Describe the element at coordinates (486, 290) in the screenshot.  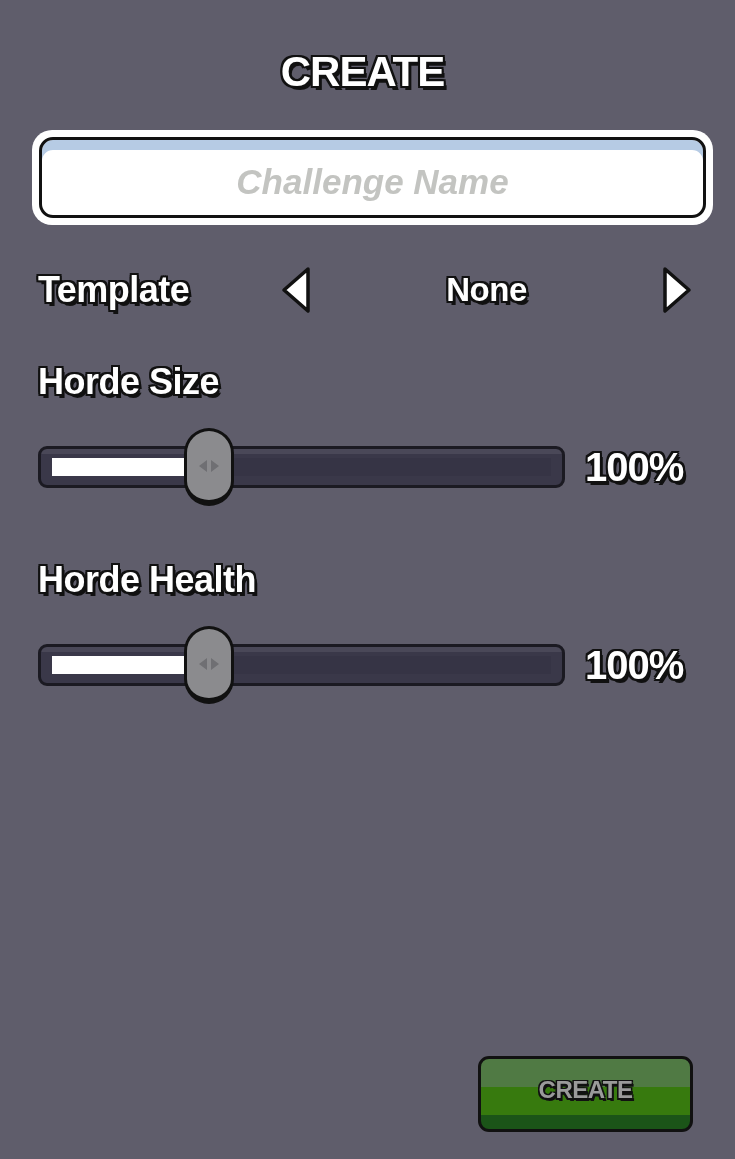
I see `template-value: None` at that location.